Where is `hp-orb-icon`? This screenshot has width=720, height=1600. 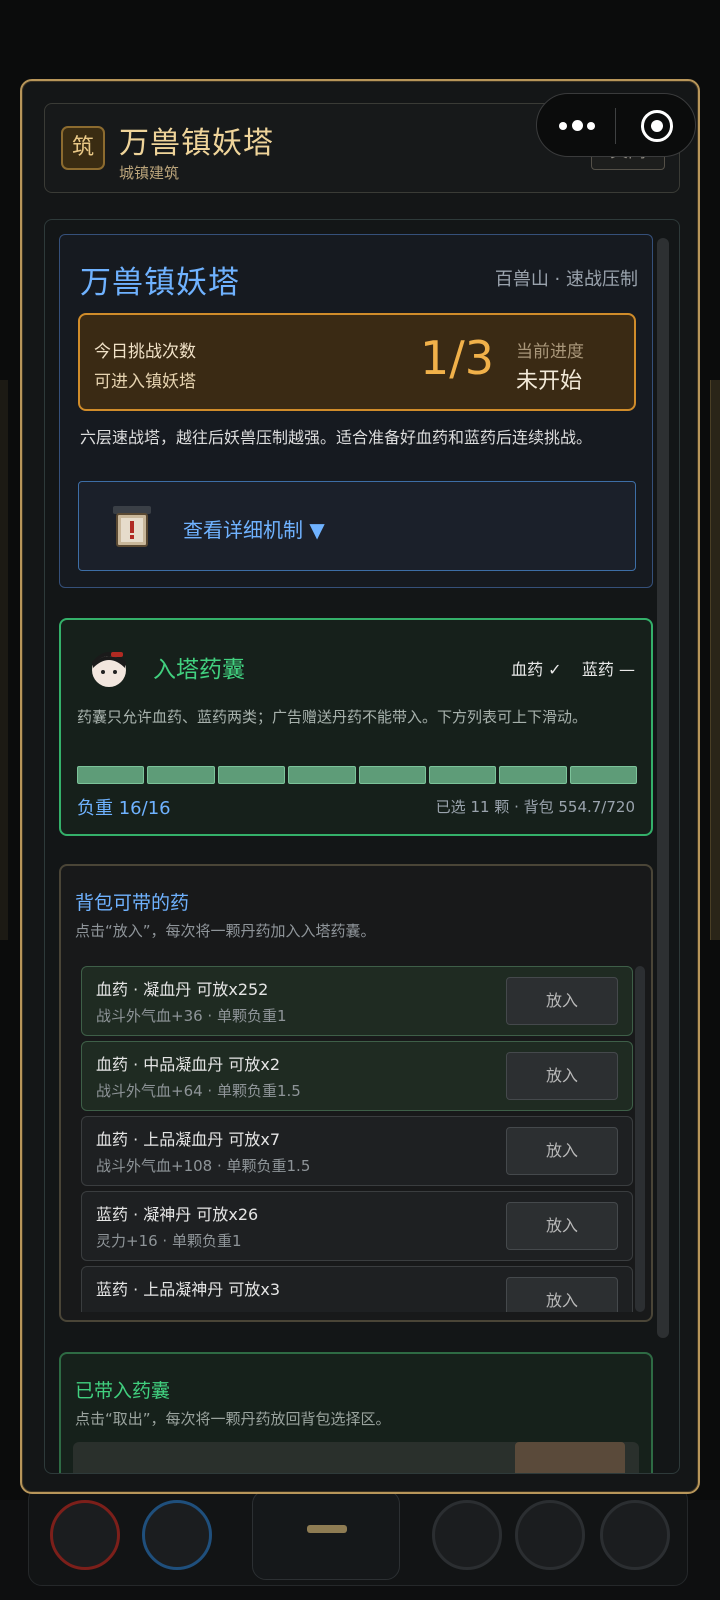
hp-orb-icon is located at coordinates (85, 1535).